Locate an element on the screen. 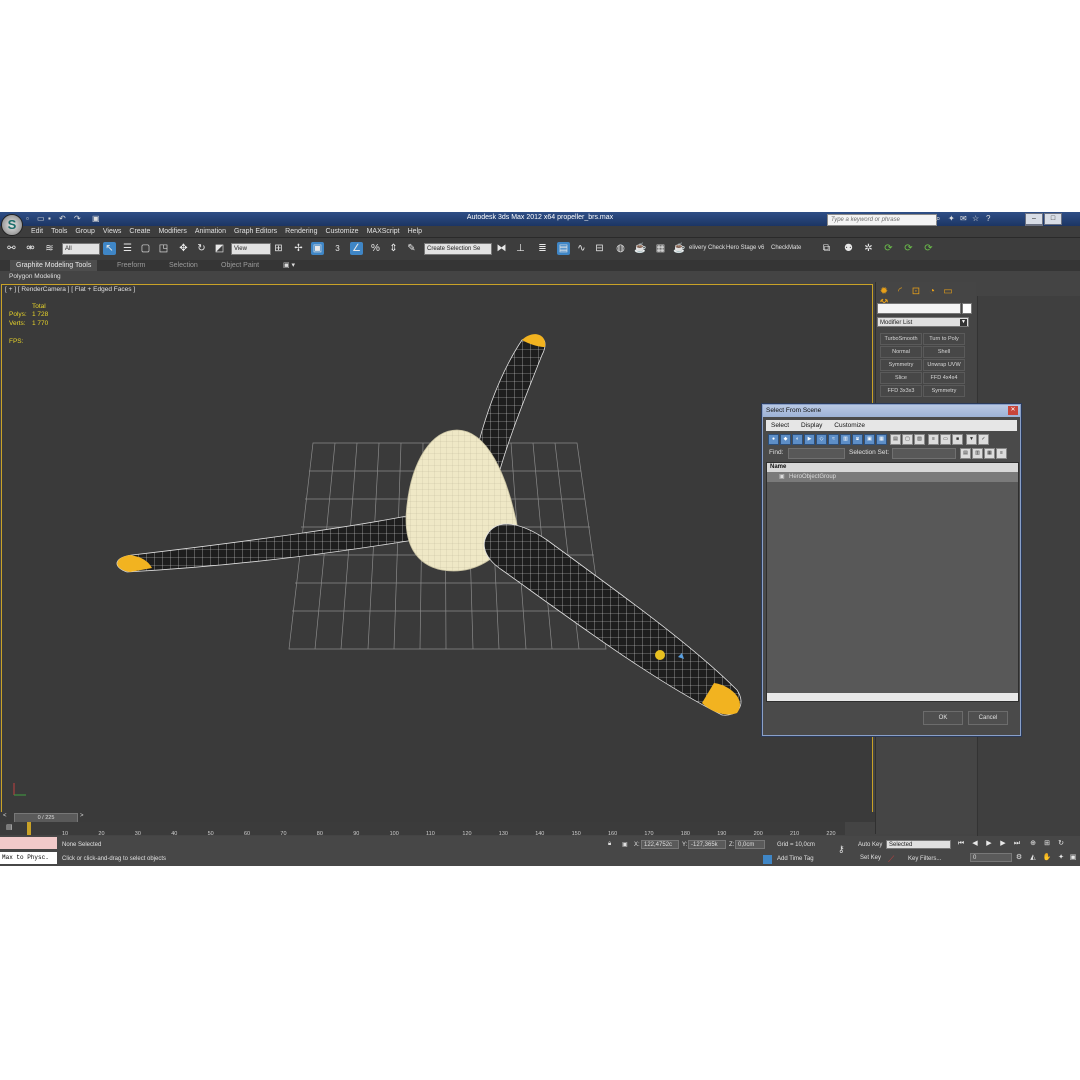 The height and width of the screenshot is (1080, 1080). modifier-button-ffd-4x4x4: FFD 4x4x4 is located at coordinates (944, 378).